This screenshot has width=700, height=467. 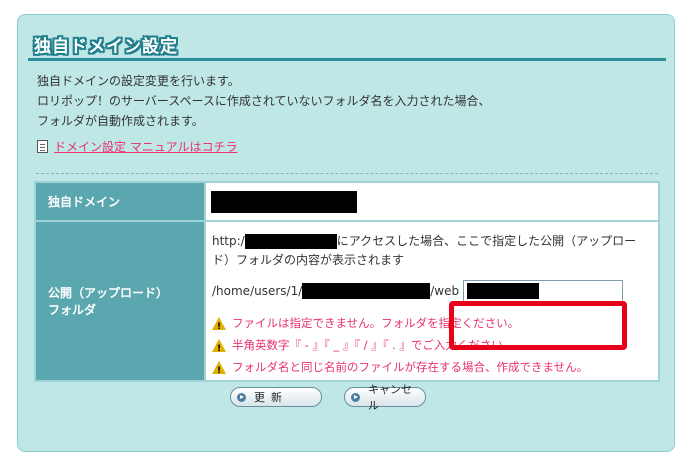 I want to click on warning-item: フォルダ名と同じ名前のファイルが存在する場合、作成できません。, so click(x=432, y=369).